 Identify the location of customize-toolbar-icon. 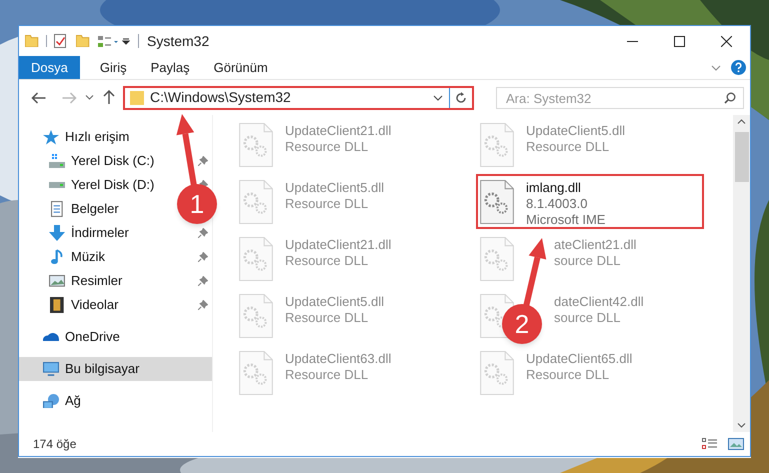
(126, 41).